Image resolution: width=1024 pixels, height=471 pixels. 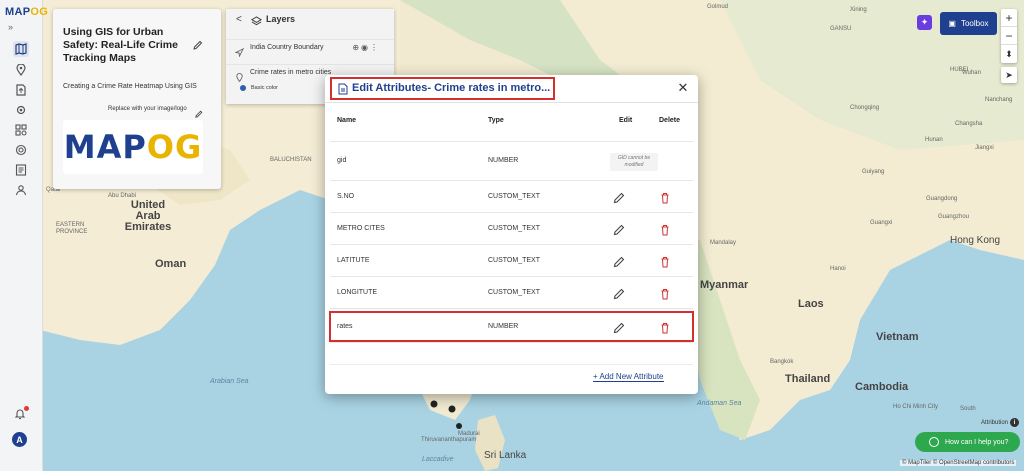 What do you see at coordinates (259, 88) in the screenshot?
I see `layer-style-basic-color: Basic color` at bounding box center [259, 88].